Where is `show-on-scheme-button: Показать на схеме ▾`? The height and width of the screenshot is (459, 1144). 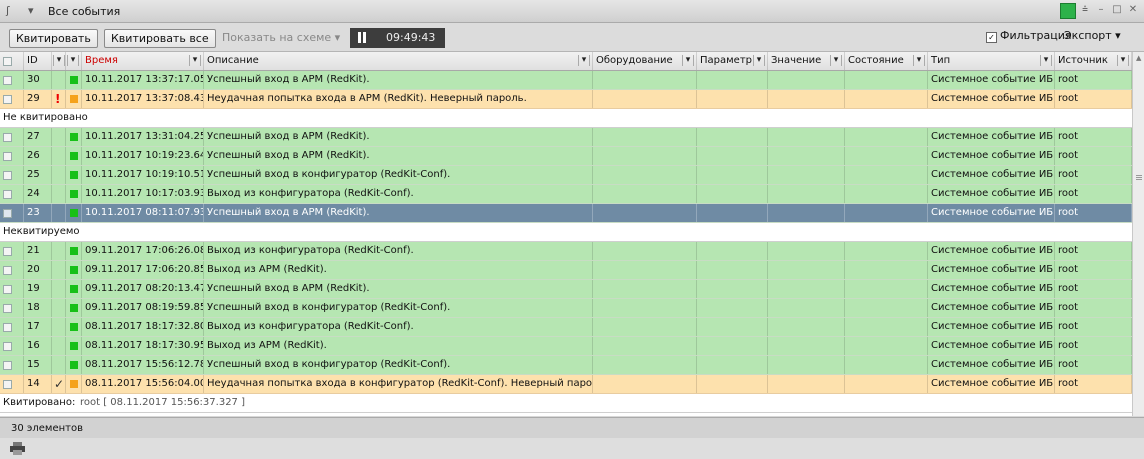
show-on-scheme-button: Показать на схеме ▾ is located at coordinates (281, 37).